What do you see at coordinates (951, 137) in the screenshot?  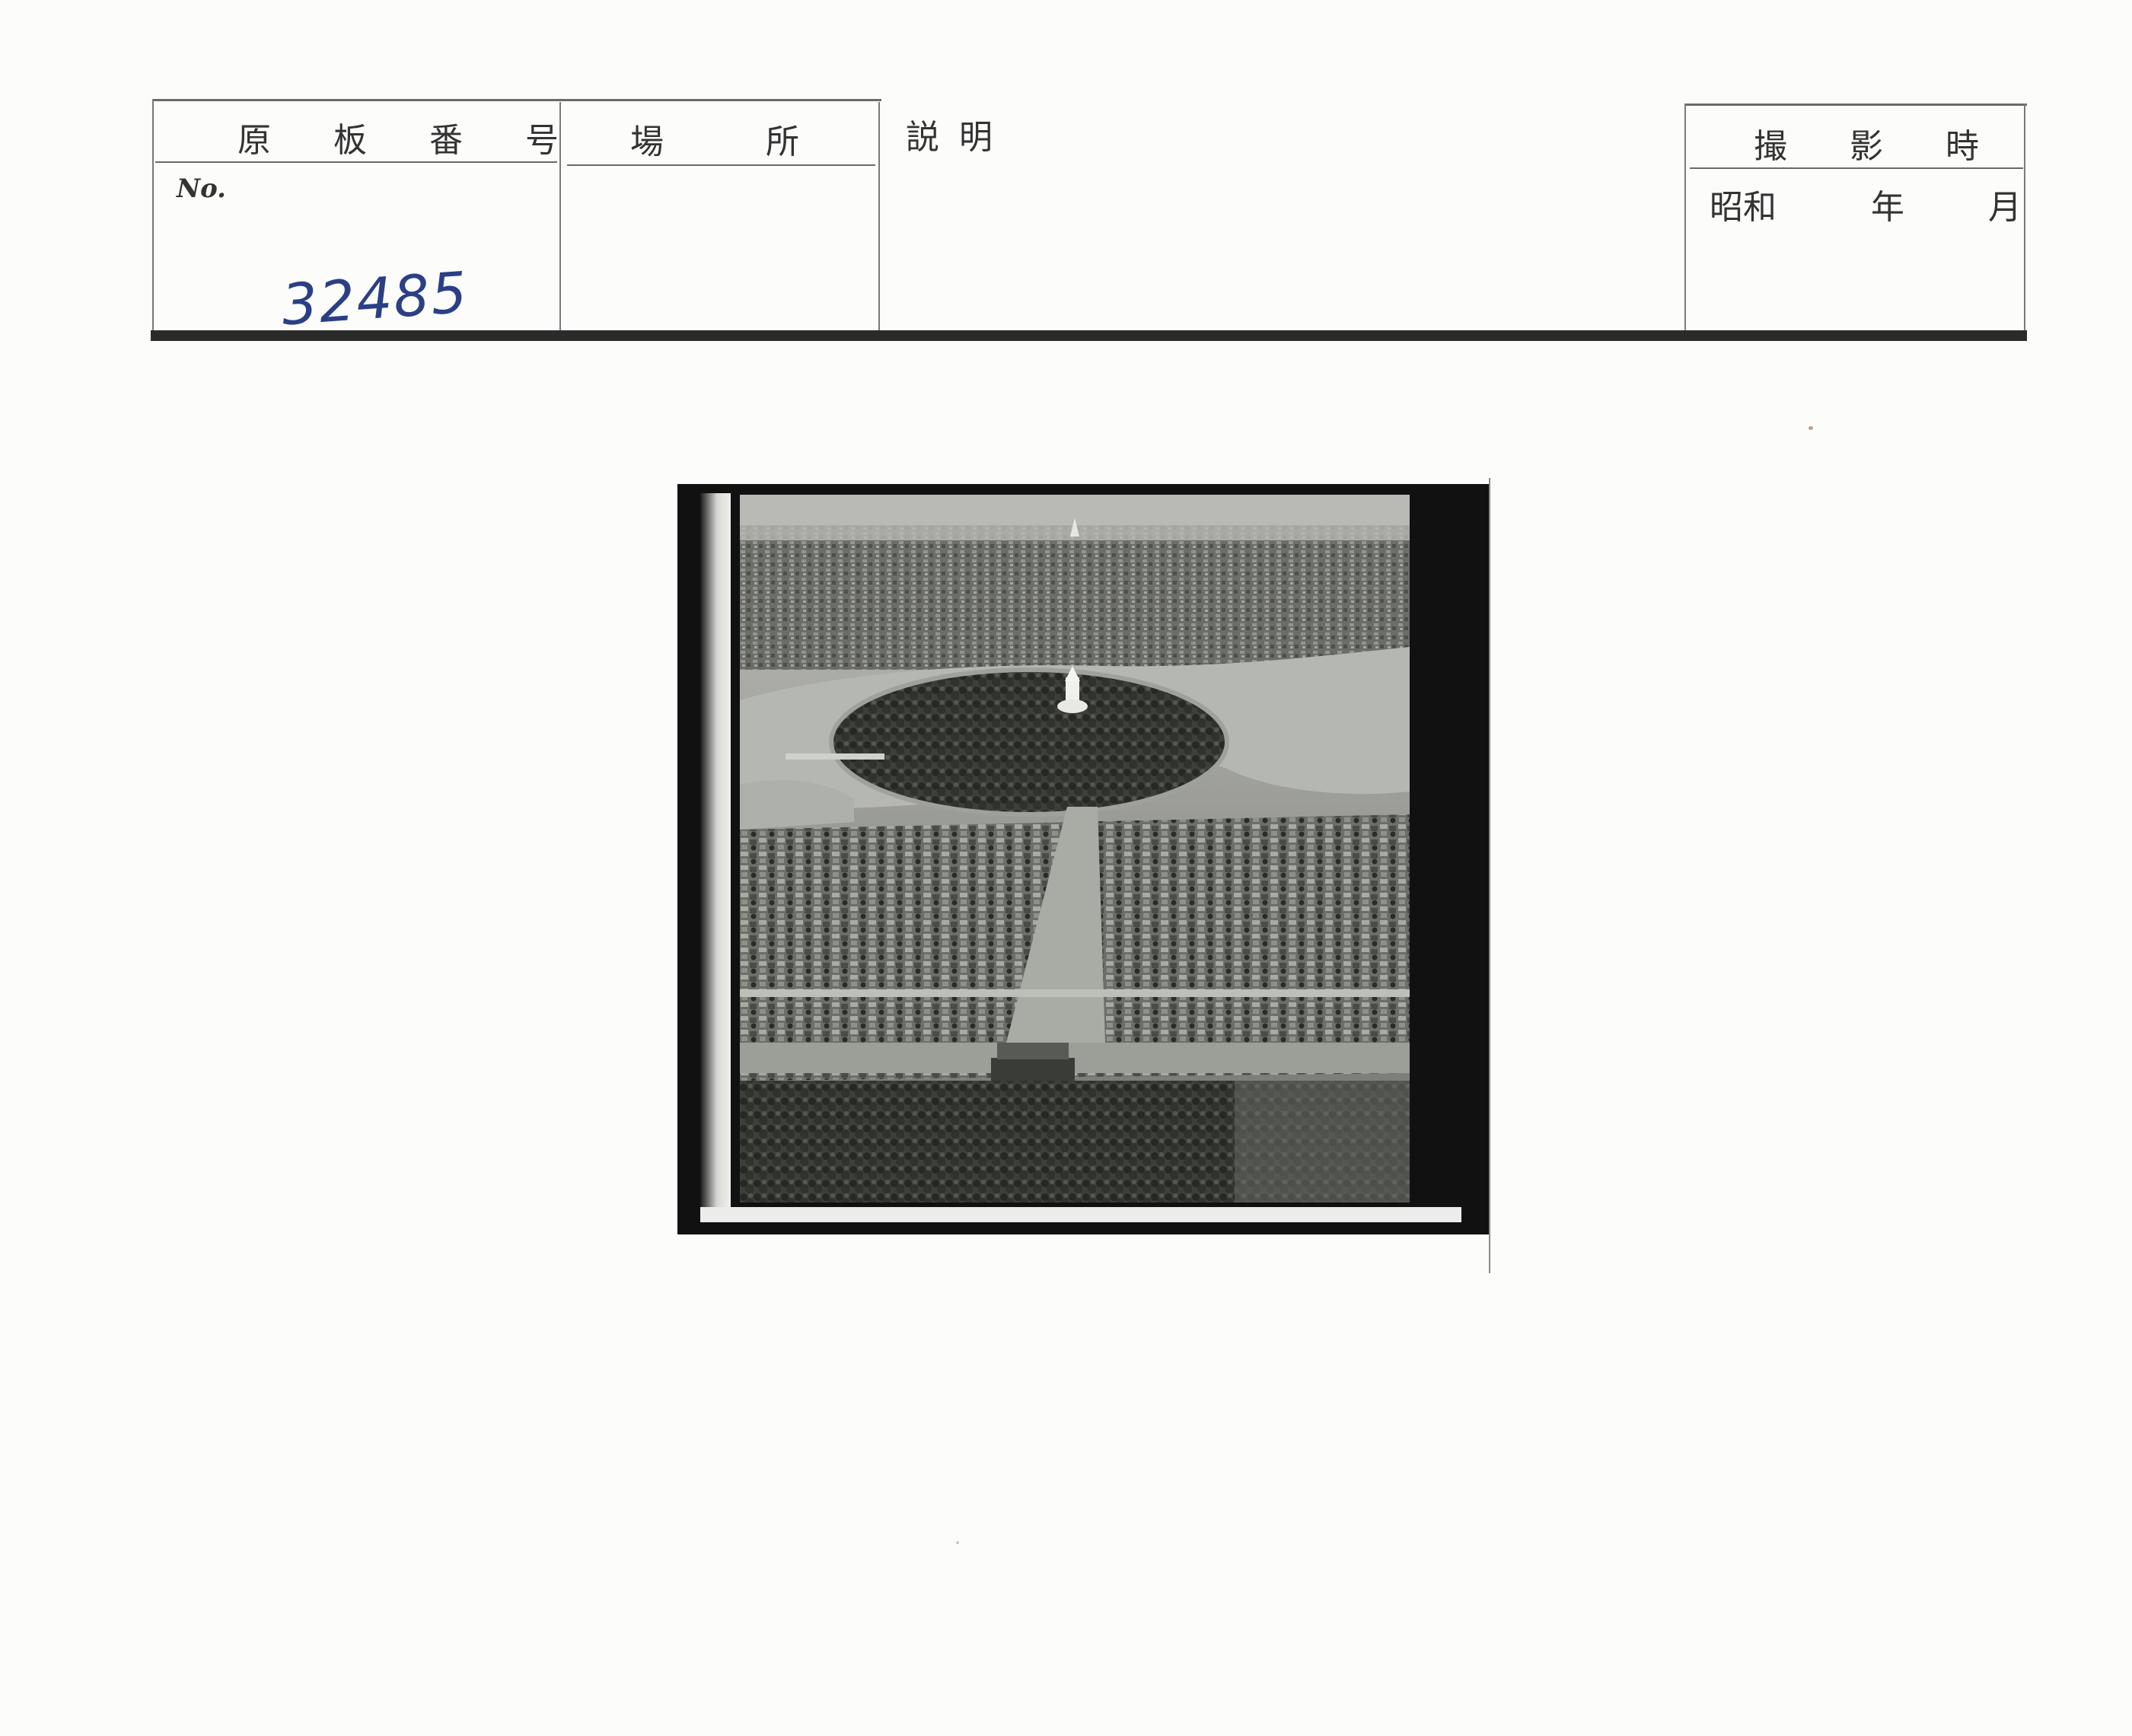 I see `description-label: 説 明` at bounding box center [951, 137].